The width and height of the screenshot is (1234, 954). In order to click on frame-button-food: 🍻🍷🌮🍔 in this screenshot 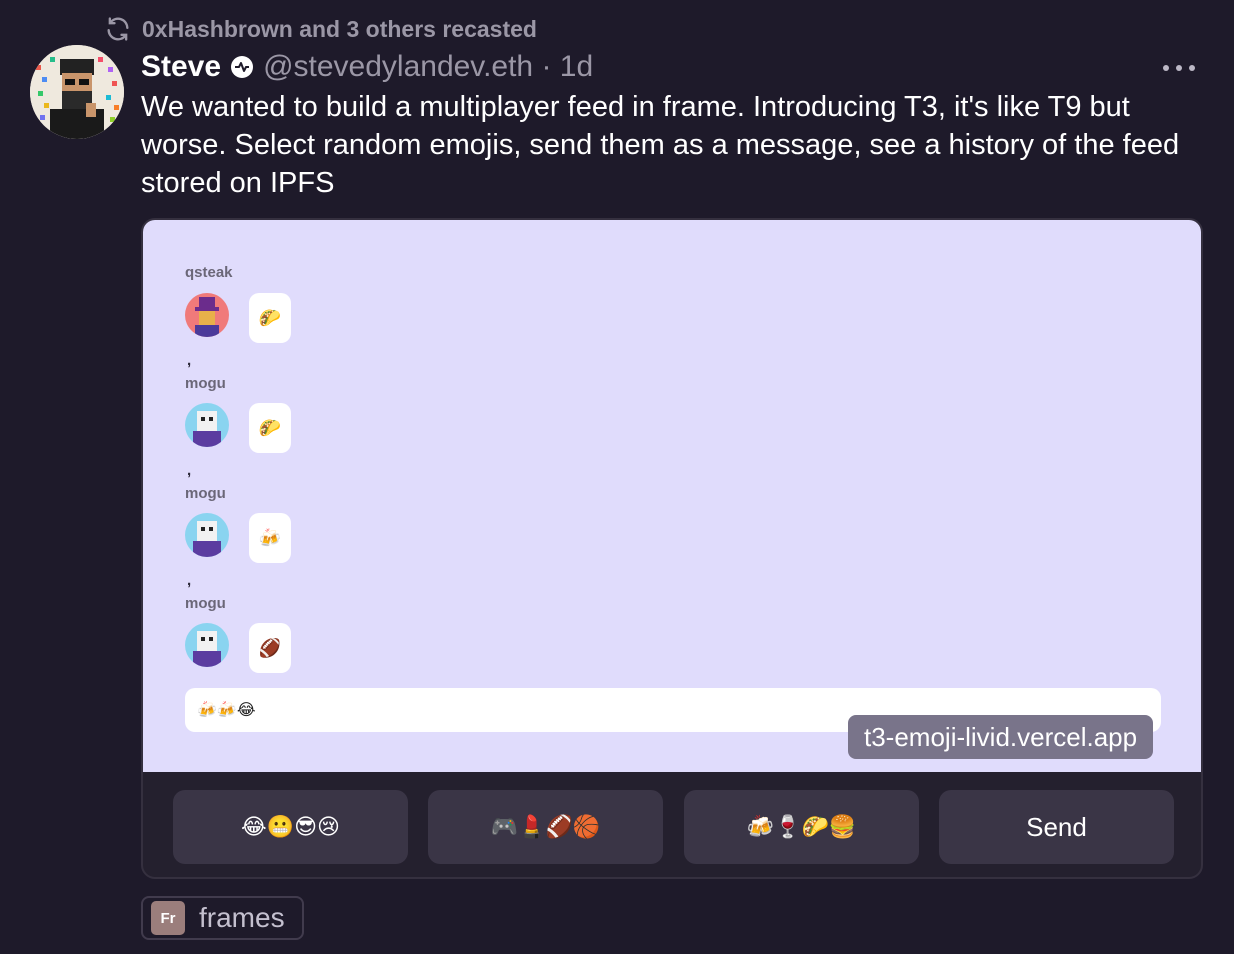, I will do `click(801, 827)`.